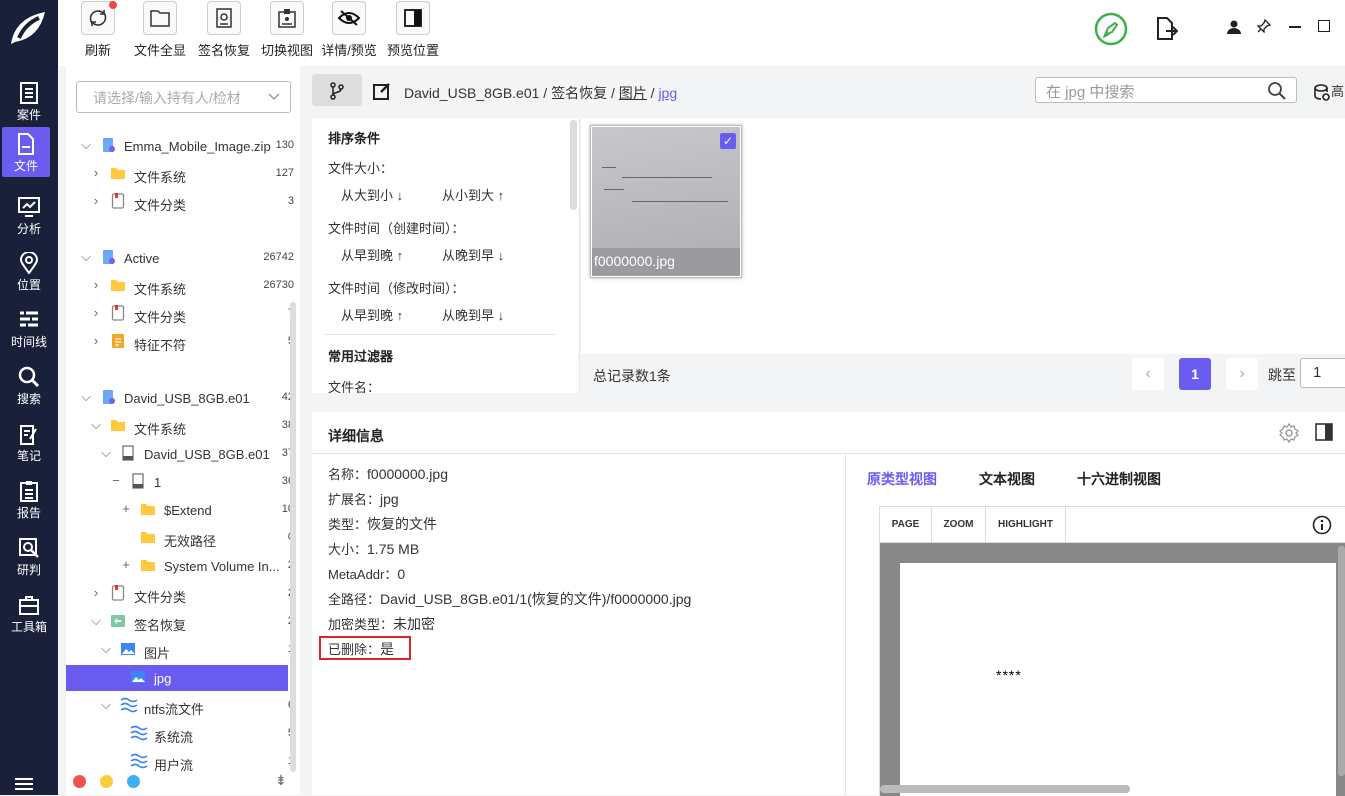 This screenshot has height=796, width=1345. Describe the element at coordinates (1295, 27) in the screenshot. I see `minimize-icon` at that location.